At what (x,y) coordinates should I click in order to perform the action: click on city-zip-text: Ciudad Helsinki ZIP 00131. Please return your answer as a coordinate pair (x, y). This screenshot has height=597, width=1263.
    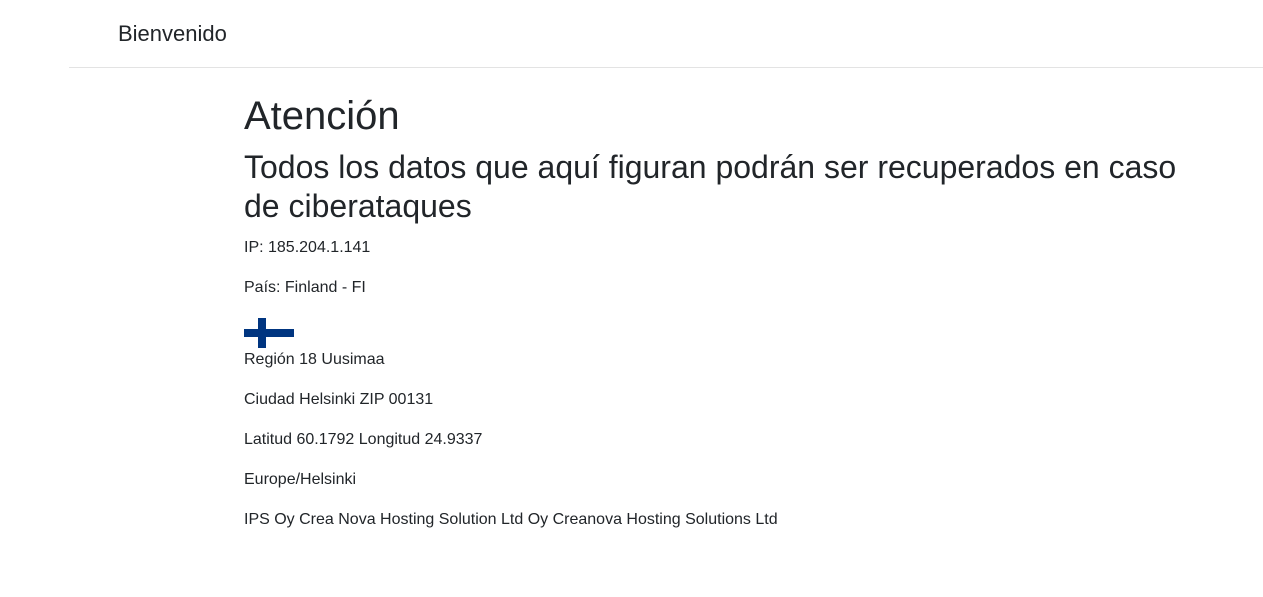
    Looking at the image, I should click on (339, 399).